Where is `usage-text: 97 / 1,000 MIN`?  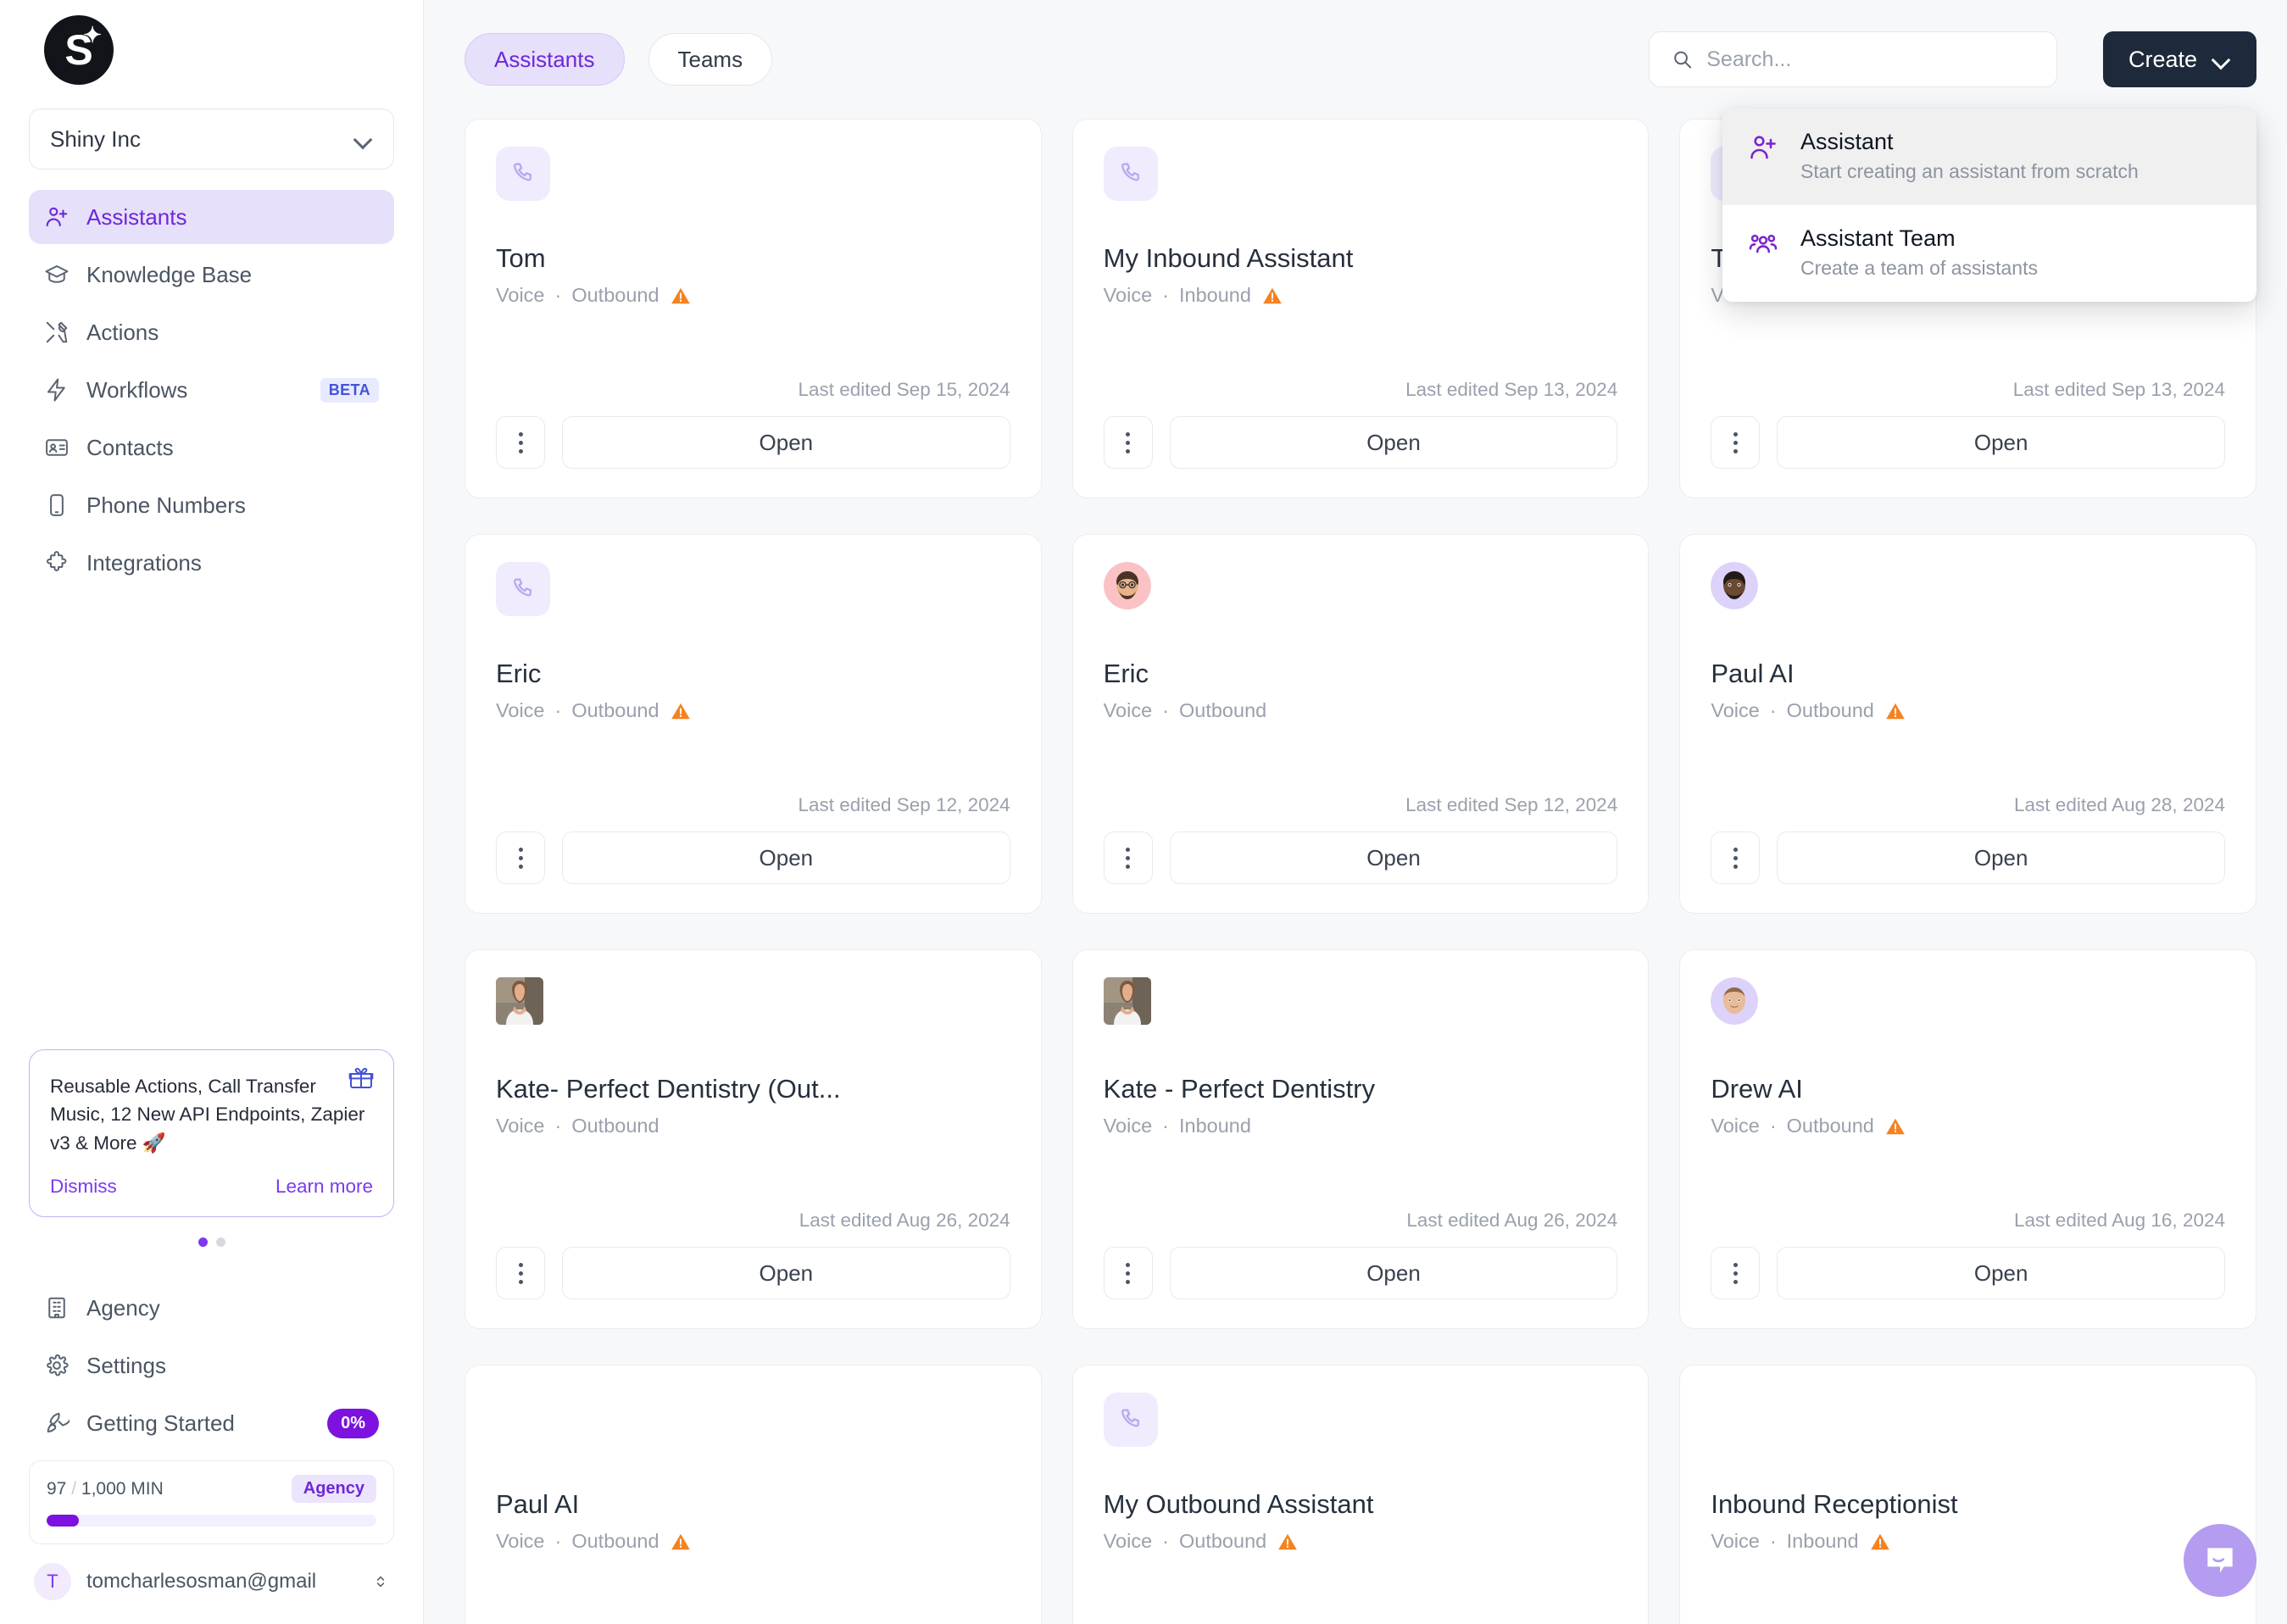
usage-text: 97 / 1,000 MIN is located at coordinates (105, 1489).